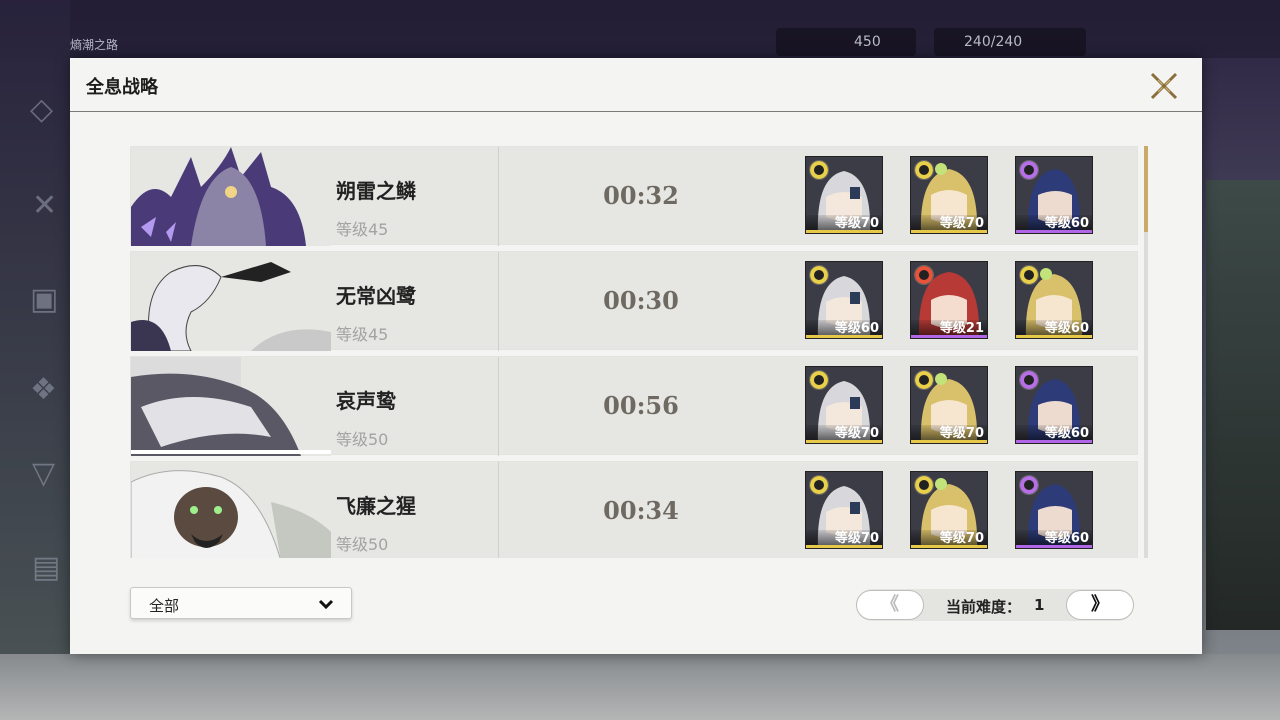  I want to click on difficulty-value: 1, so click(1039, 605).